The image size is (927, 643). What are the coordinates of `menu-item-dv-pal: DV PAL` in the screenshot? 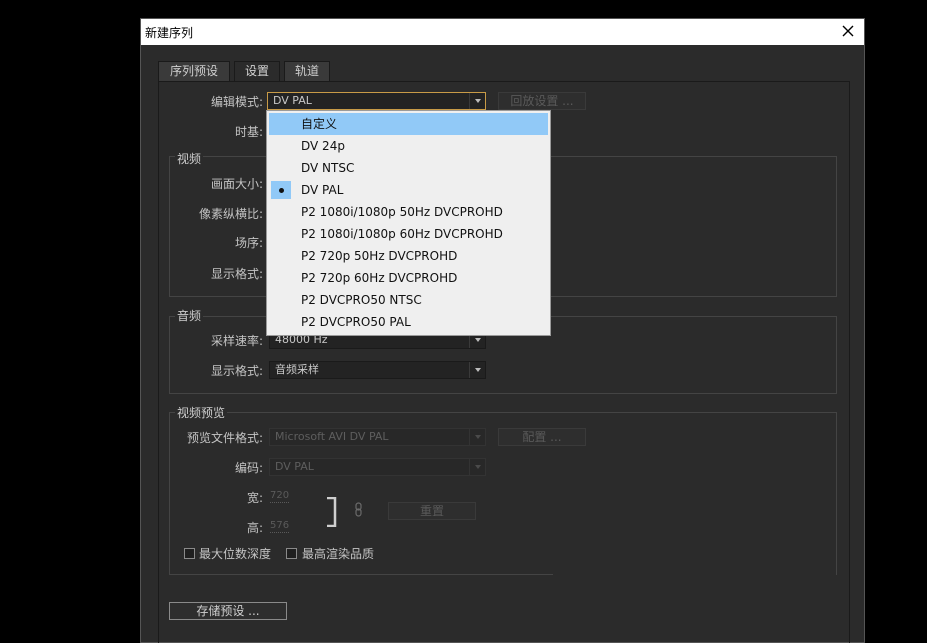 It's located at (408, 190).